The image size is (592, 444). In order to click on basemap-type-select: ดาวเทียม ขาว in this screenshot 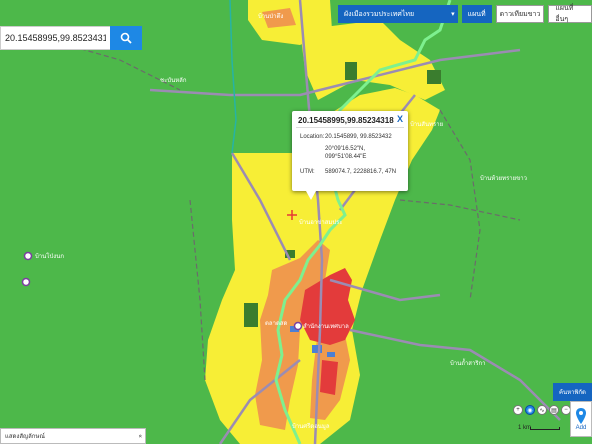, I will do `click(520, 14)`.